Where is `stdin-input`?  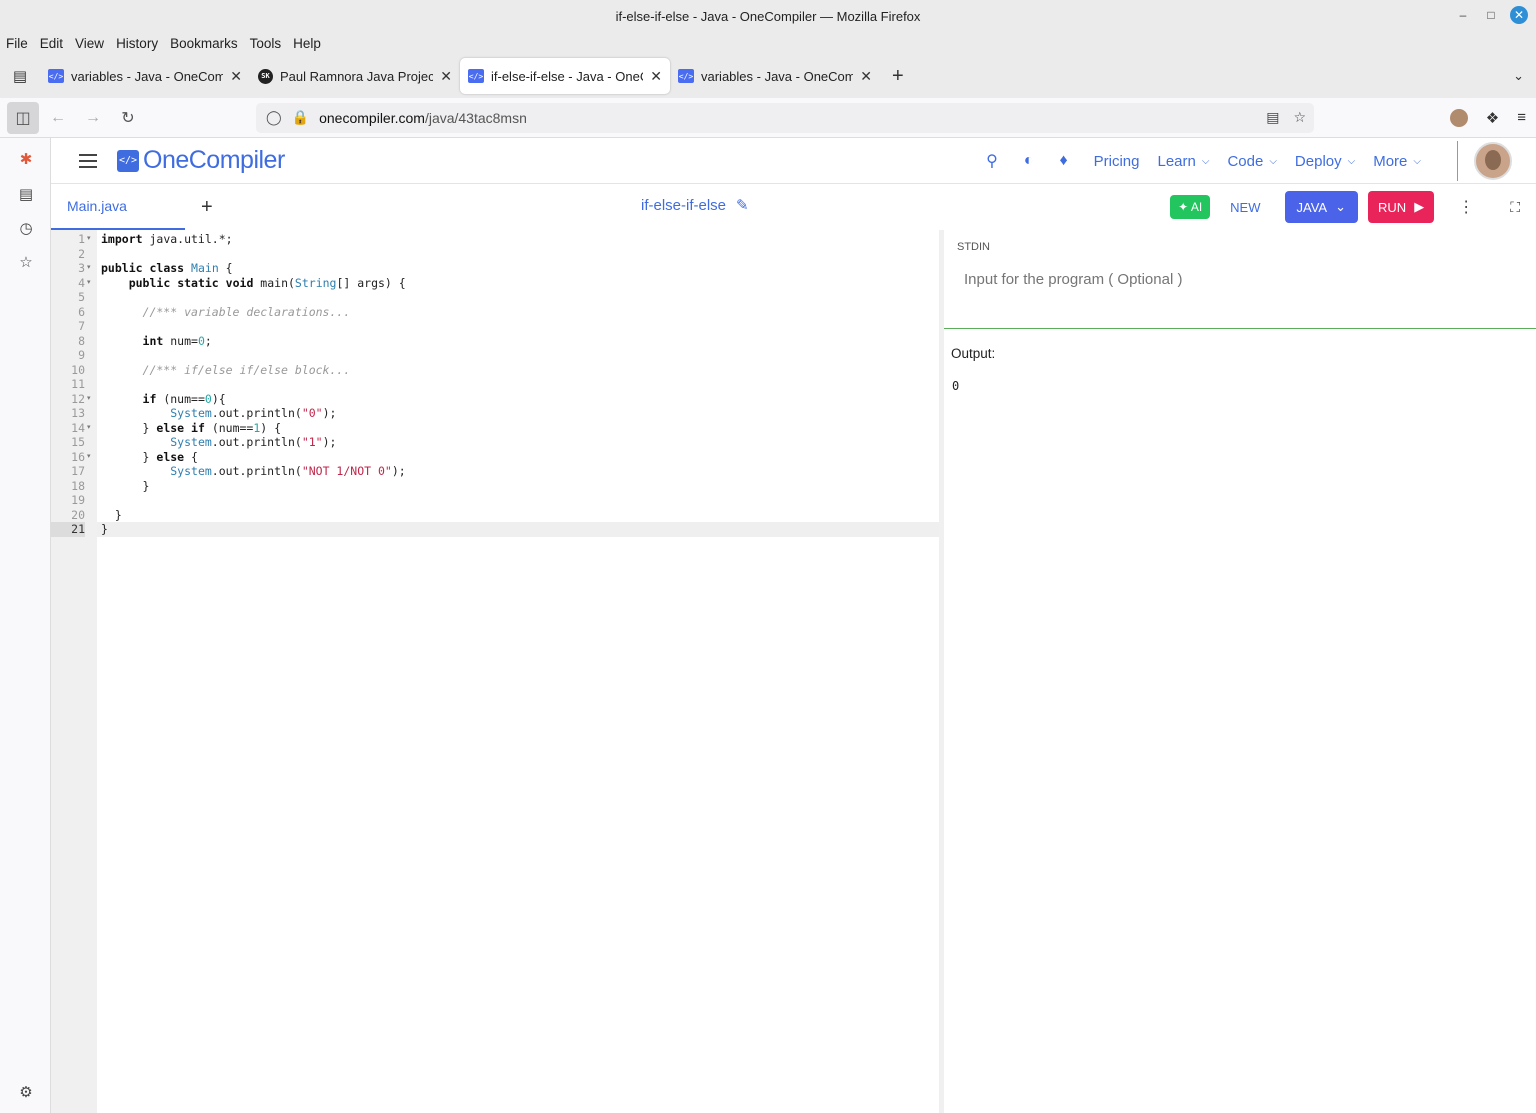
stdin-input is located at coordinates (1244, 279).